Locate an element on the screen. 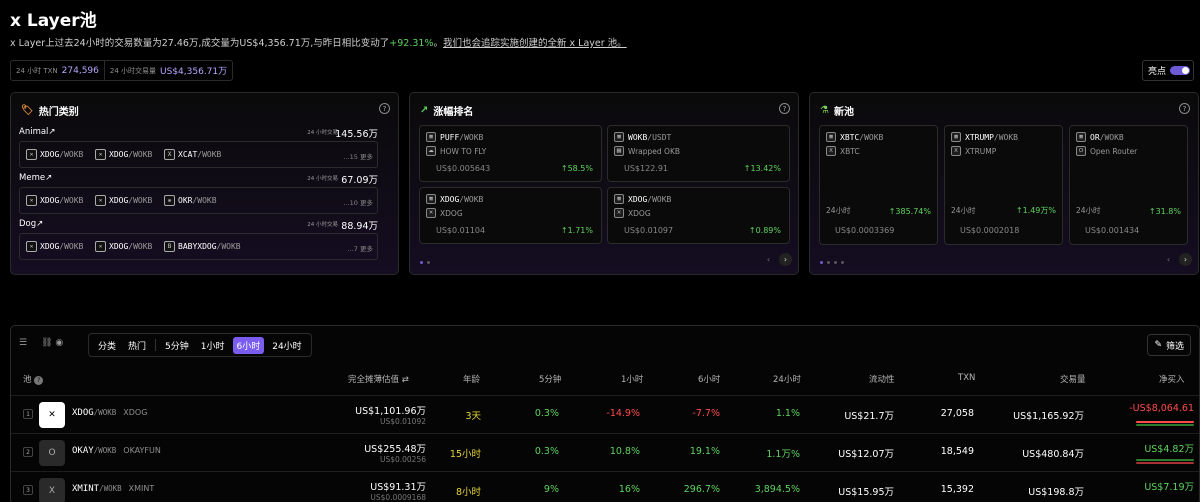 The width and height of the screenshot is (1200, 502). category-pools: ✕ XDOG/WOKB ✕ XDOG/WOKB ❋ OKR/WOKB ...10 更多 is located at coordinates (198, 200).